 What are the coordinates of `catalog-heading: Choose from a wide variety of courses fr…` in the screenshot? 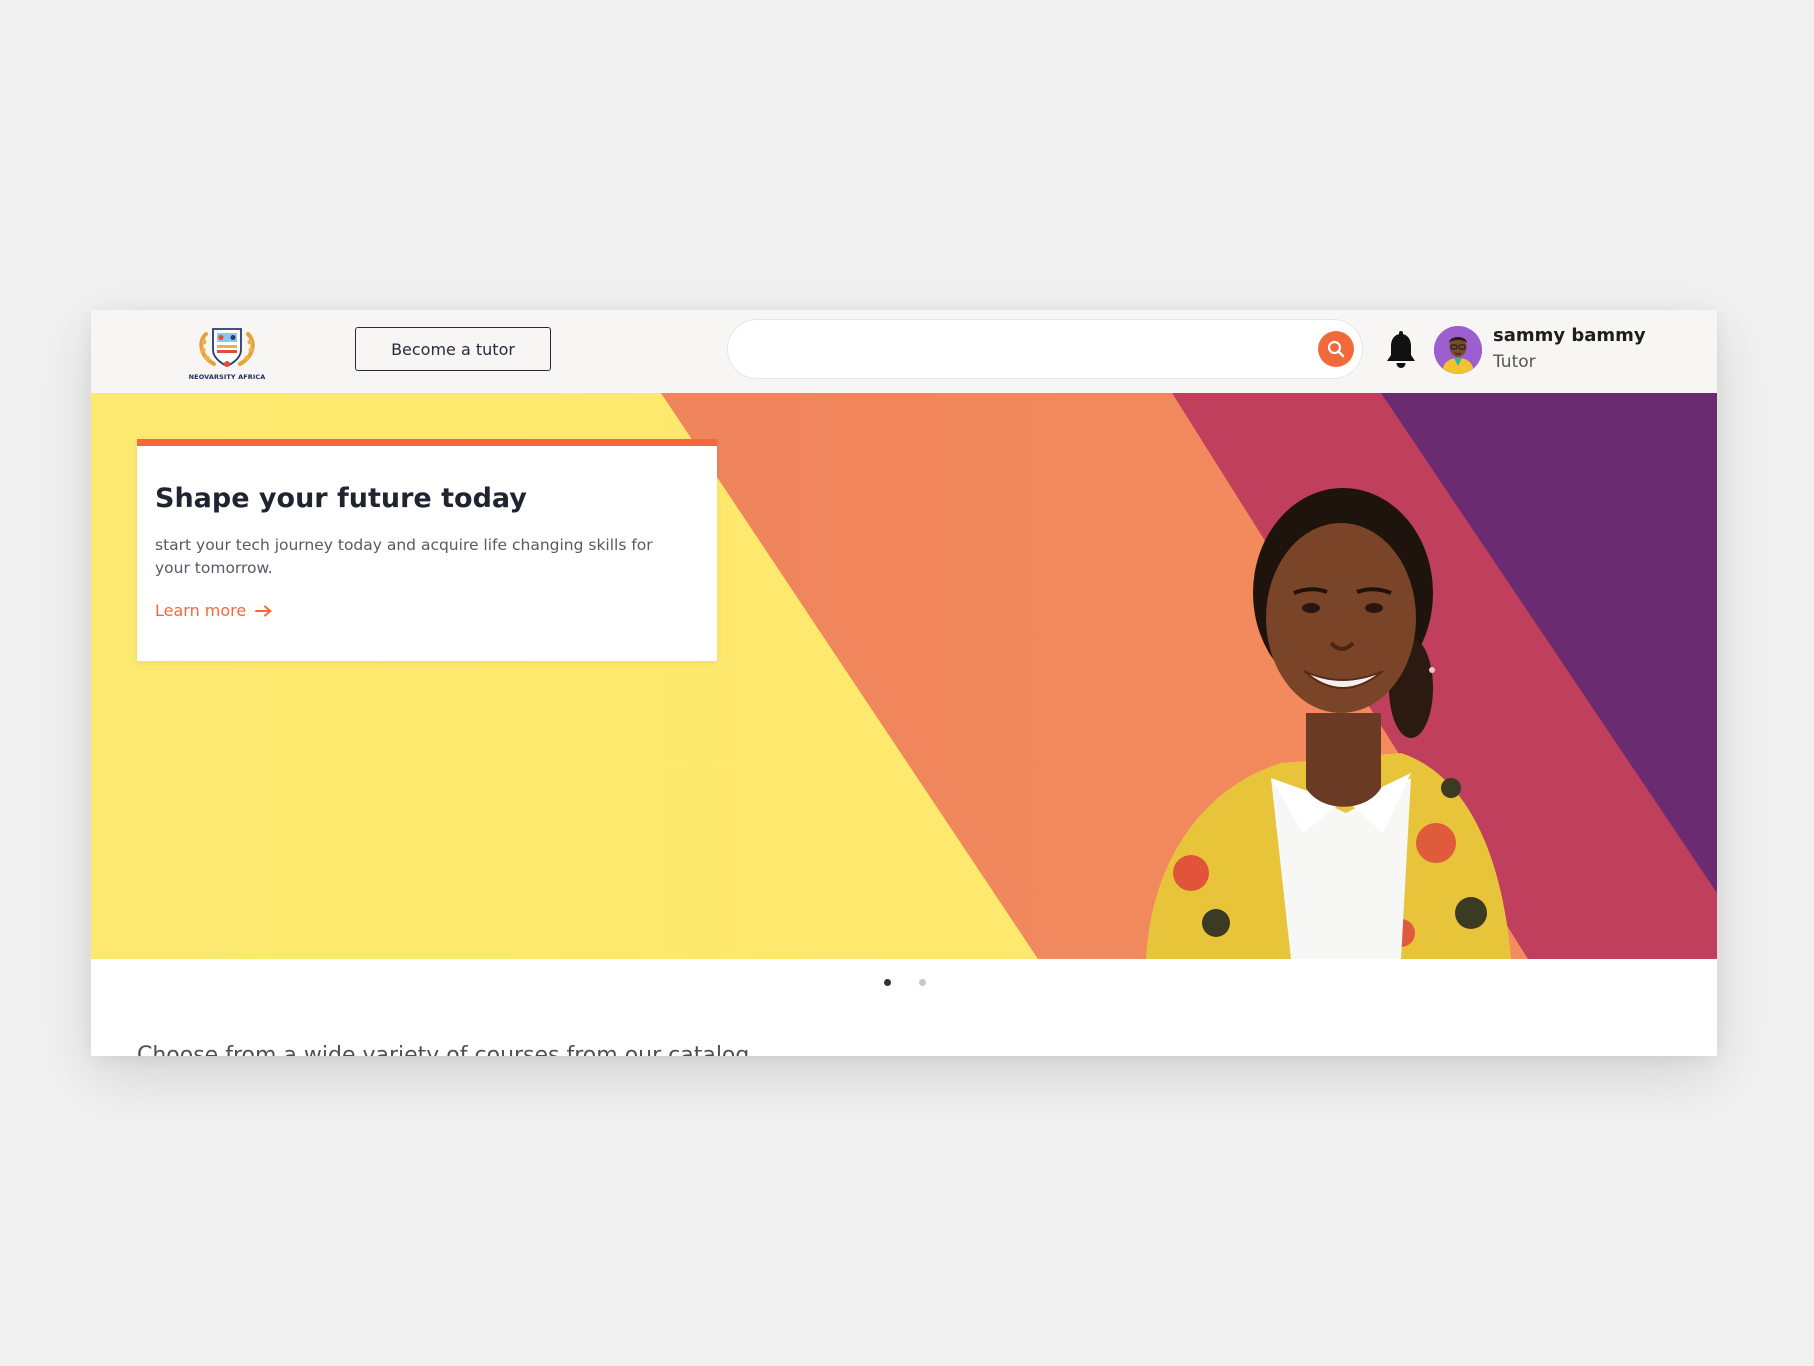 It's located at (443, 1049).